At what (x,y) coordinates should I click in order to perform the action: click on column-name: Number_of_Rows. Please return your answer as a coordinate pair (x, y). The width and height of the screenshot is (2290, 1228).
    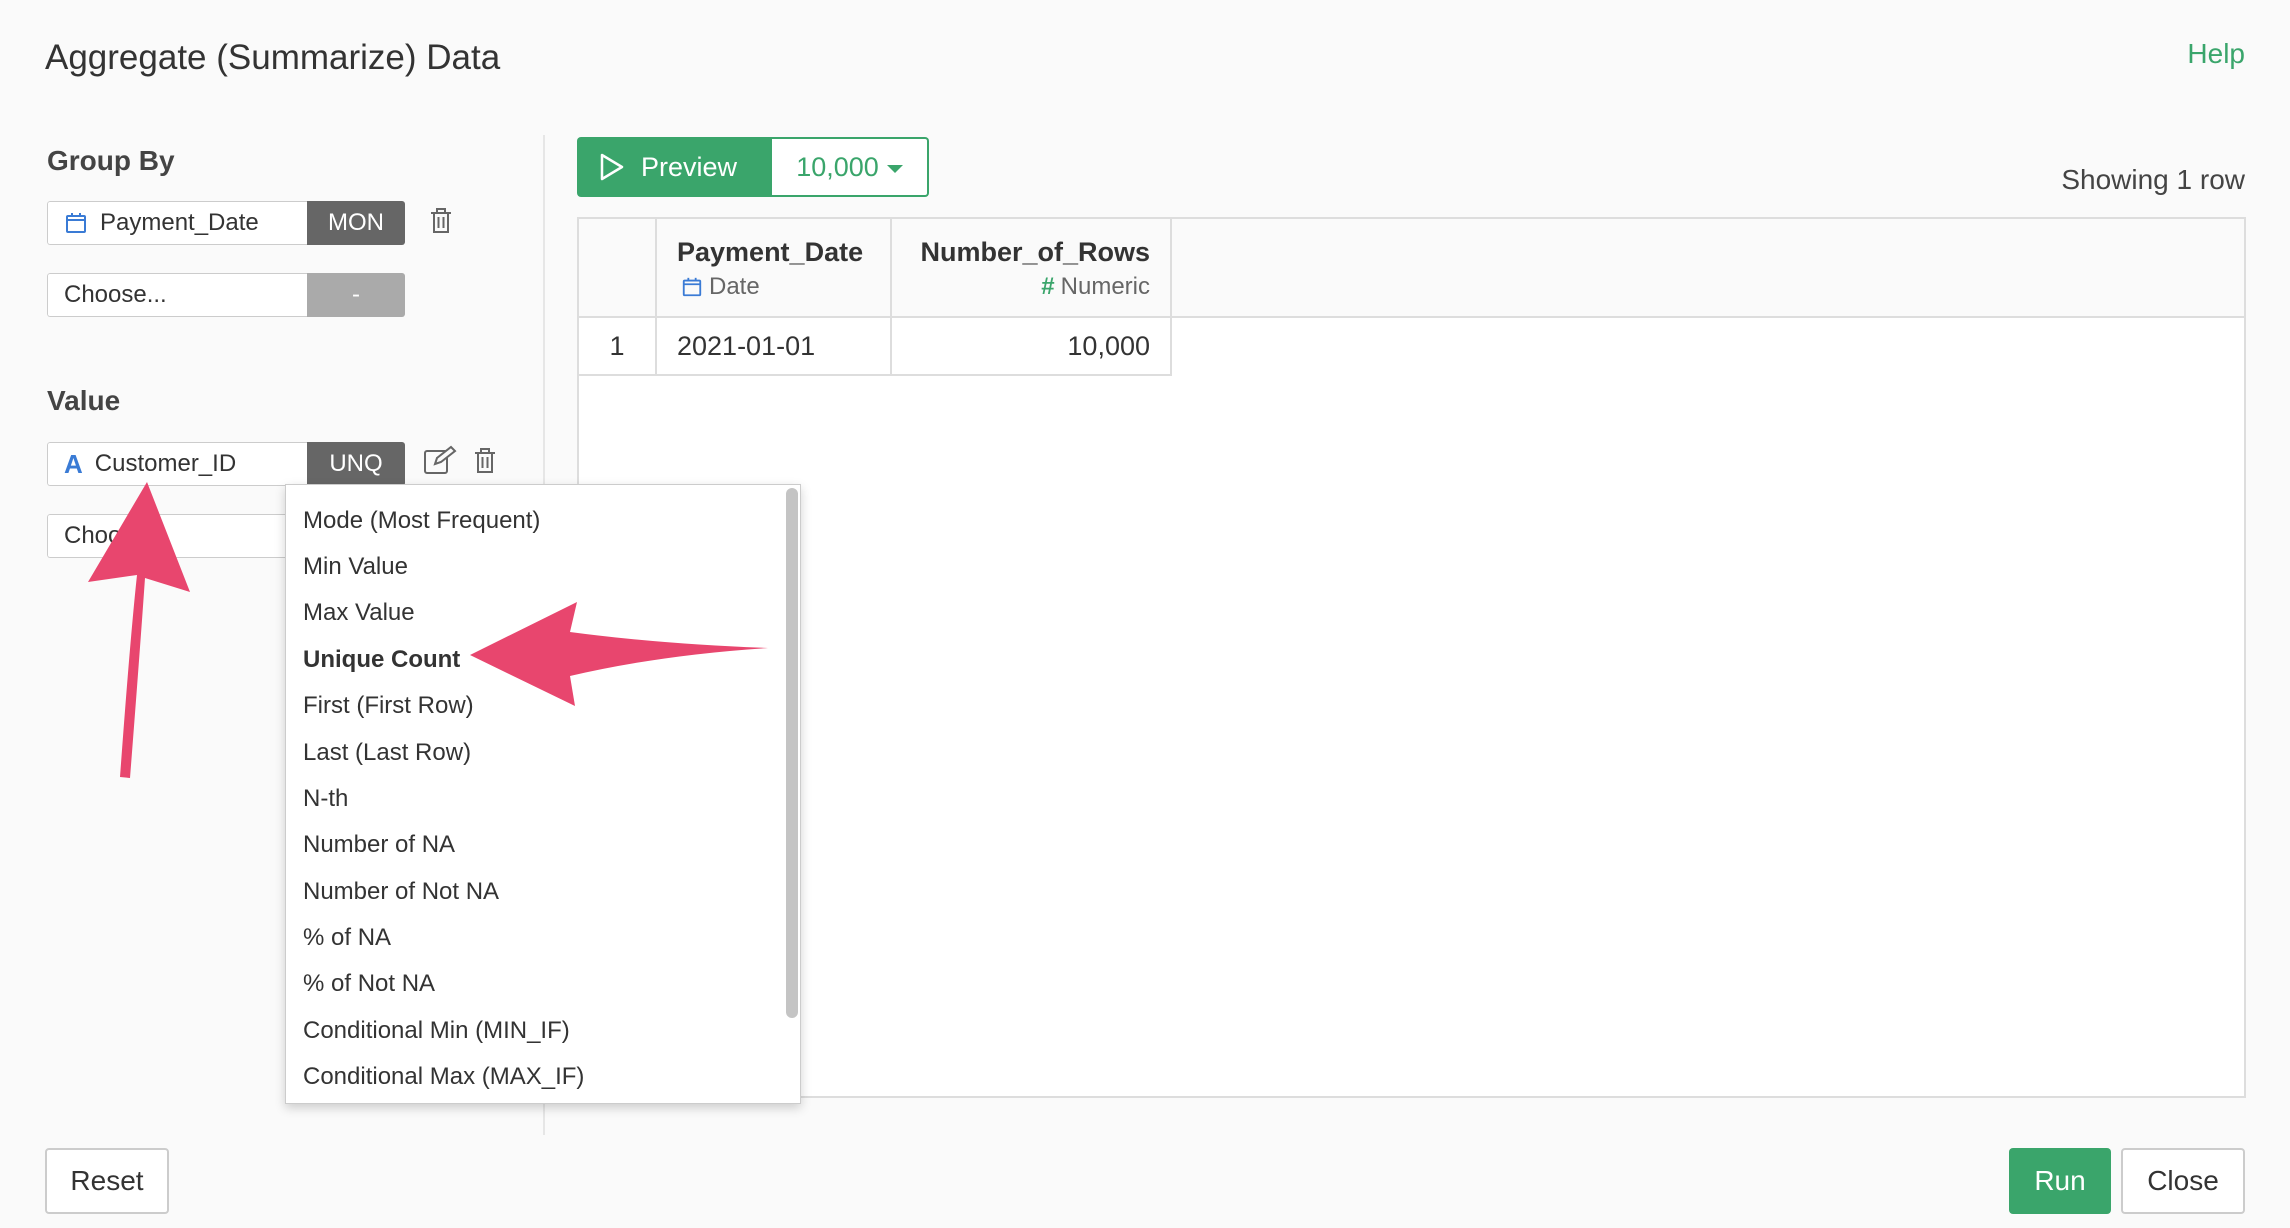
    Looking at the image, I should click on (1035, 252).